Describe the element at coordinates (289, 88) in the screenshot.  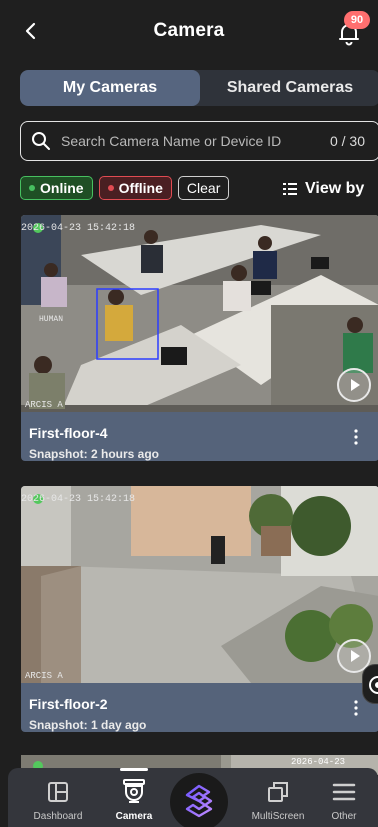
I see `tab-shared-cameras: Shared Cameras` at that location.